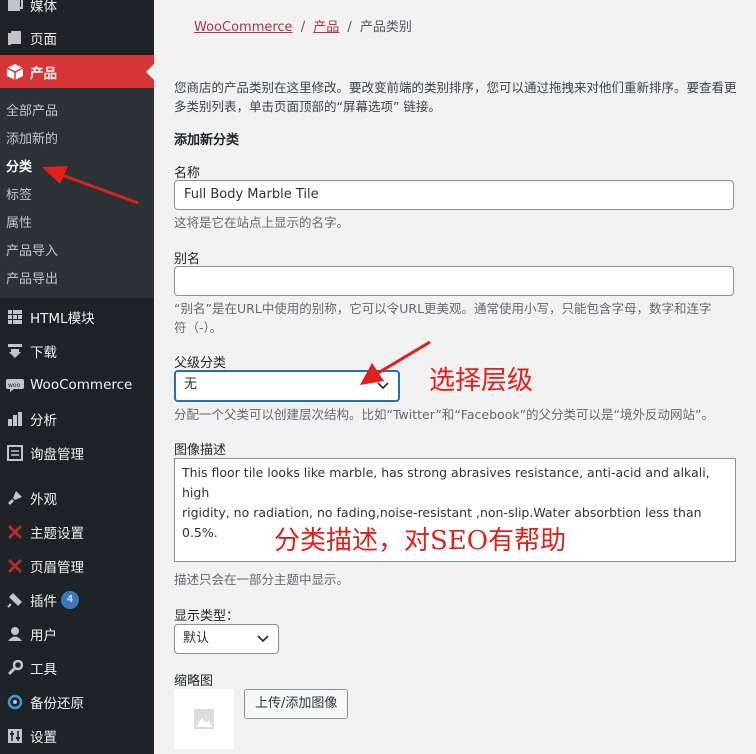 Image resolution: width=756 pixels, height=754 pixels. What do you see at coordinates (43, 670) in the screenshot?
I see `menu-label: 工具` at bounding box center [43, 670].